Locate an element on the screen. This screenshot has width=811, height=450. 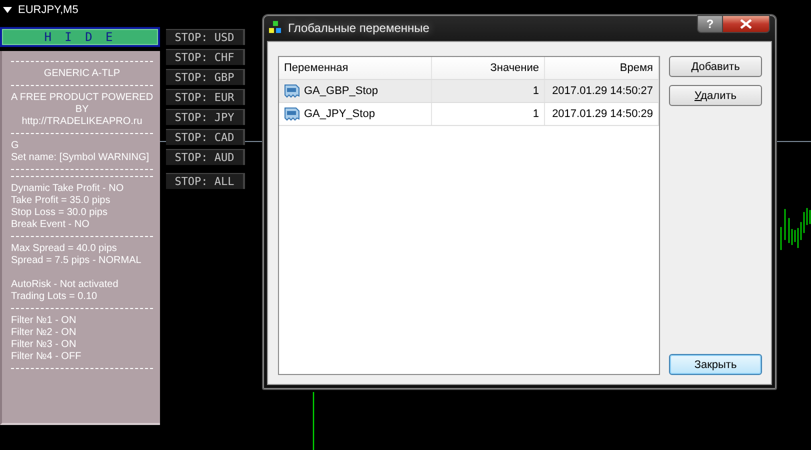
column-header: Переменная is located at coordinates (355, 68).